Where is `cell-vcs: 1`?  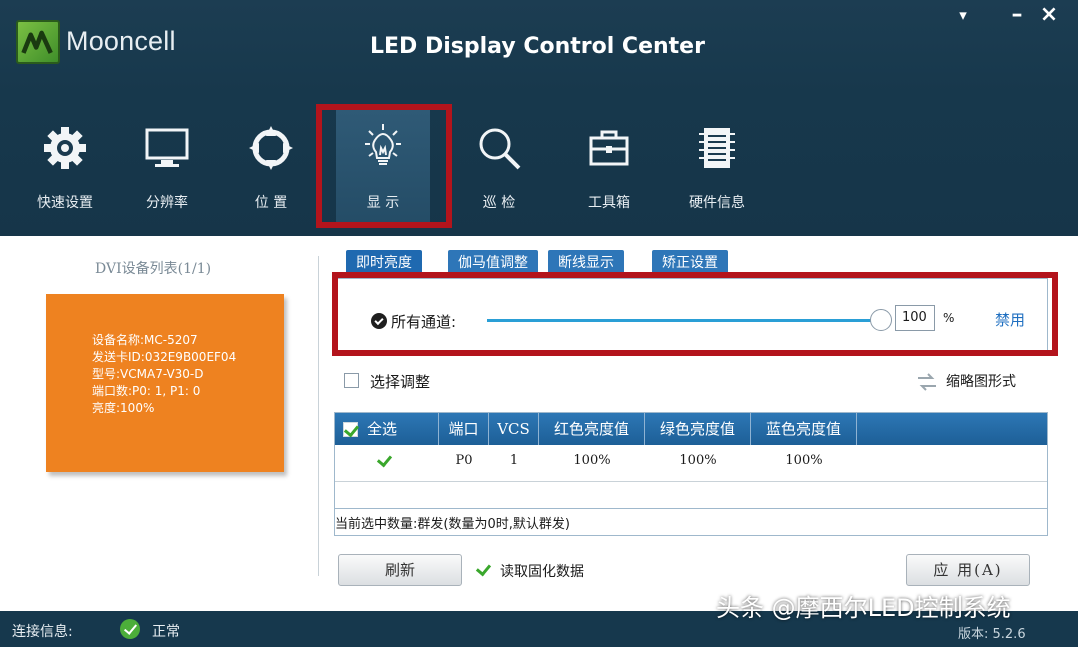 cell-vcs: 1 is located at coordinates (514, 460).